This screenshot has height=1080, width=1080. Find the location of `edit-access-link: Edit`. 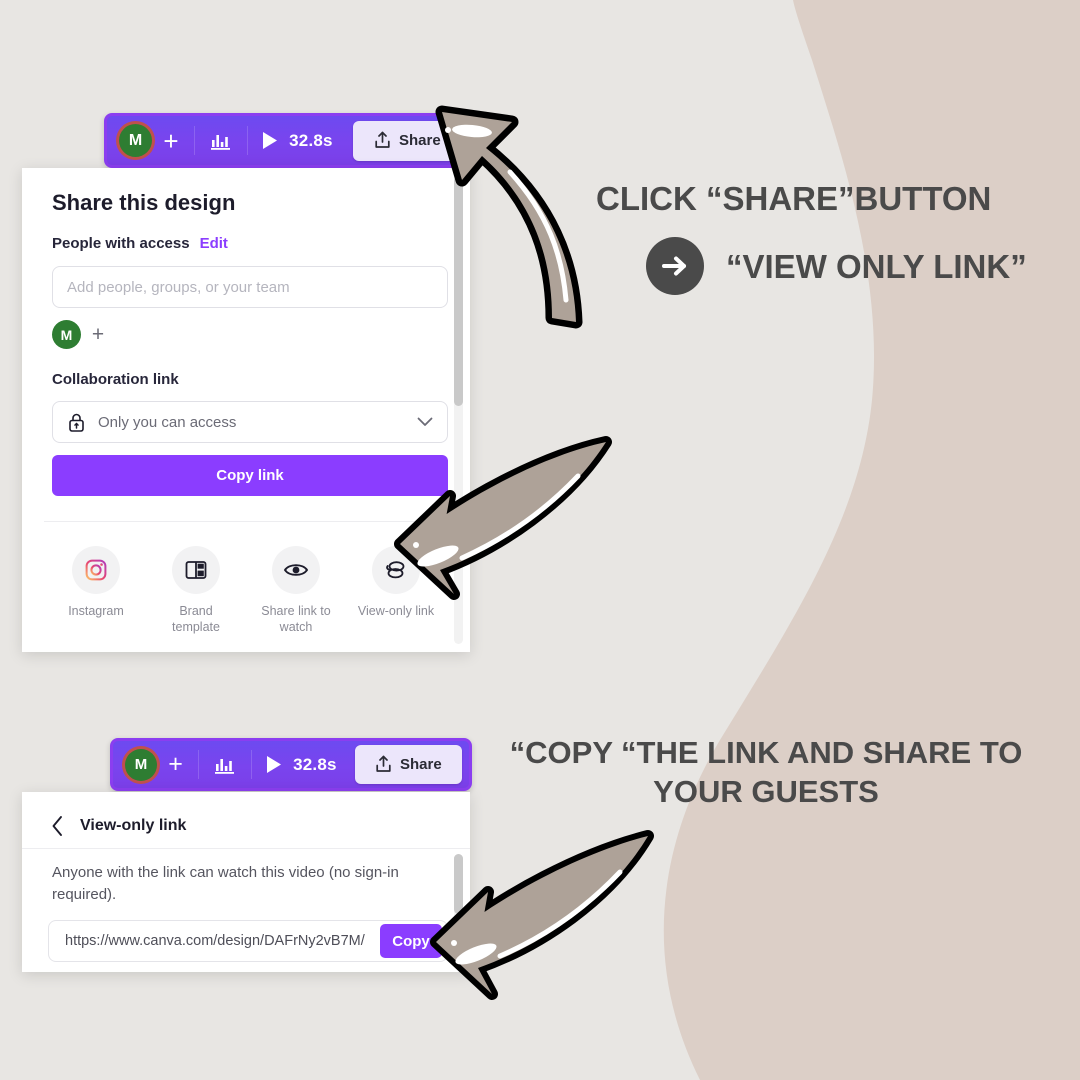

edit-access-link: Edit is located at coordinates (214, 243).